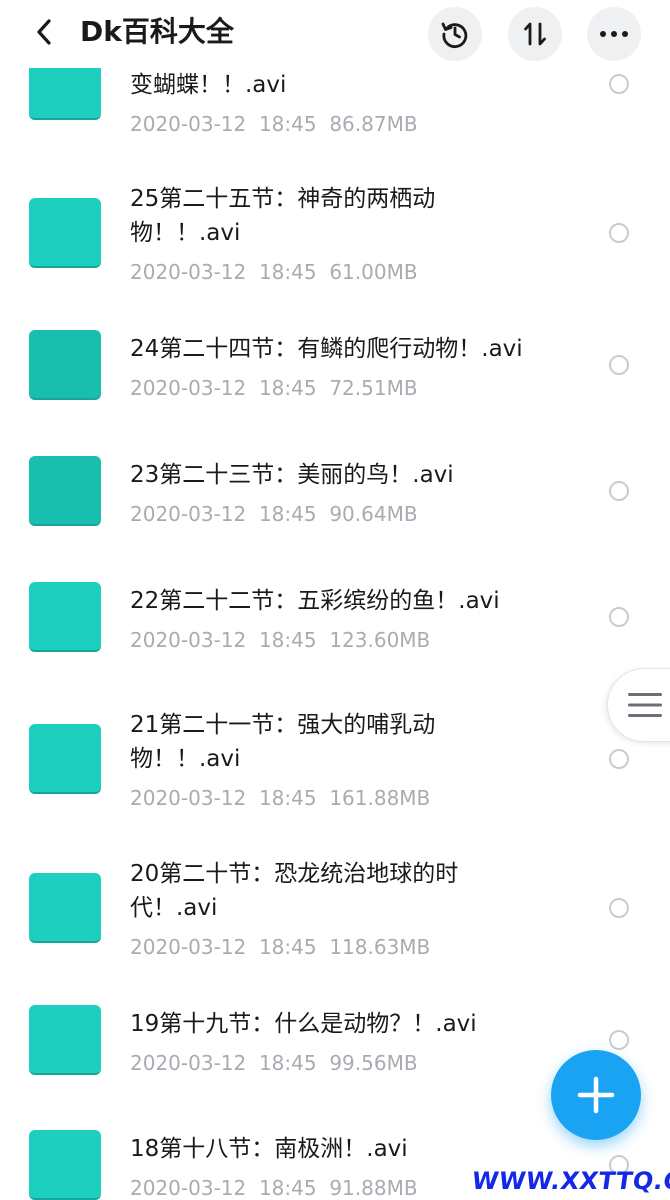 The image size is (670, 1200). What do you see at coordinates (303, 1024) in the screenshot?
I see `file-name: 19第十九节：什么是动物？！.avi` at bounding box center [303, 1024].